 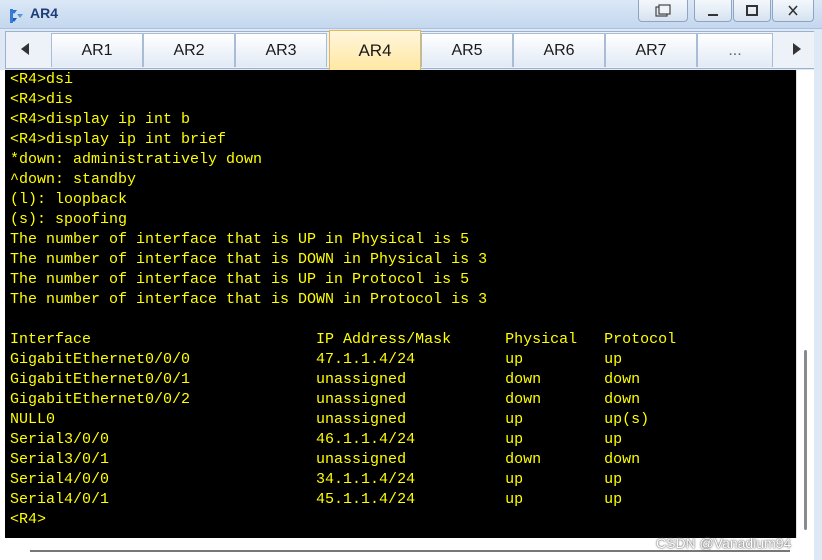 I want to click on window-border, so click(x=818, y=294).